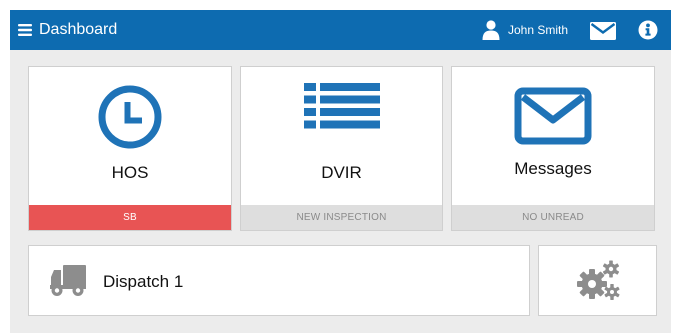  I want to click on settings-tile, so click(597, 280).